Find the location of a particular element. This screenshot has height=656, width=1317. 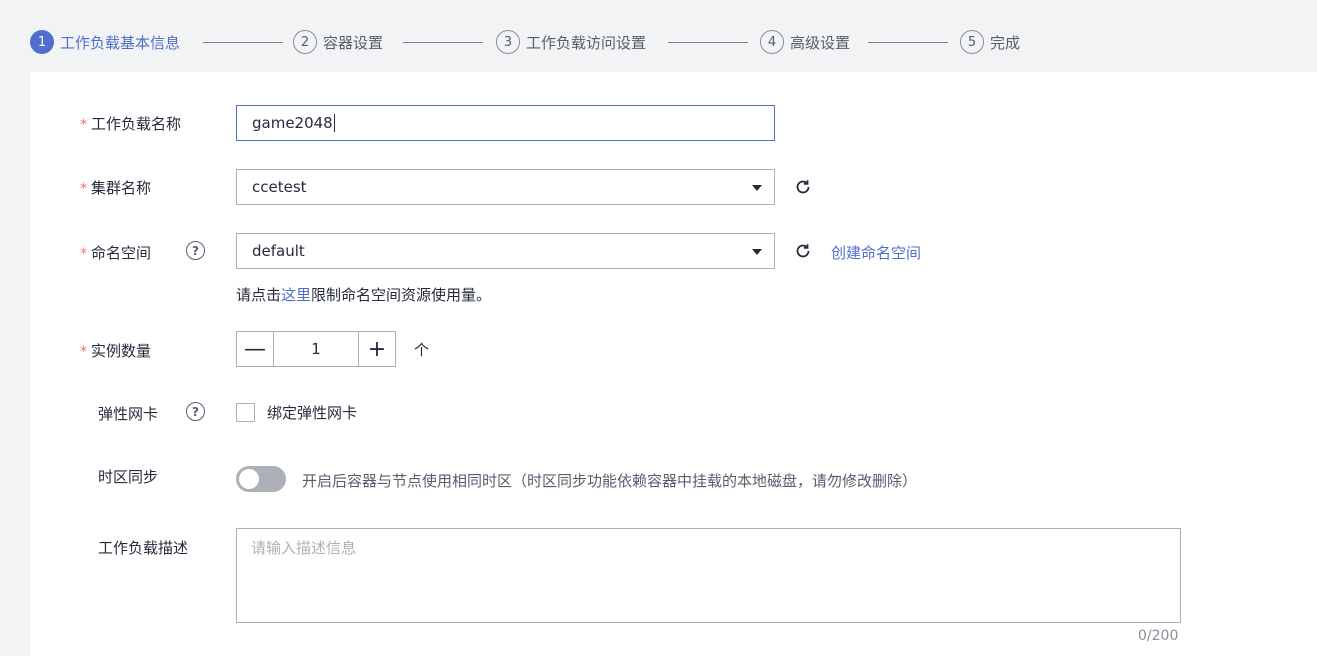

step-complete: 5 完成 is located at coordinates (990, 42).